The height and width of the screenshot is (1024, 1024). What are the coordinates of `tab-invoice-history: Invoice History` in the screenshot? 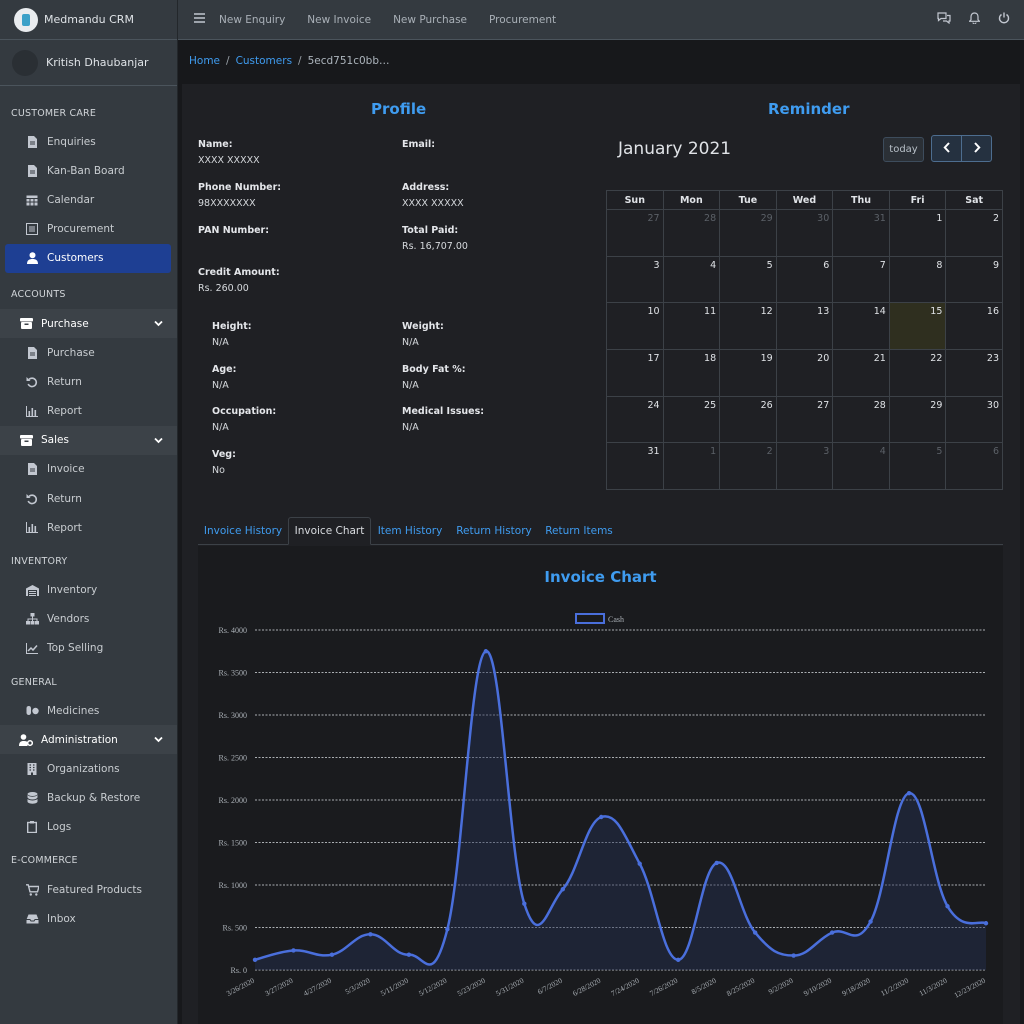 It's located at (243, 531).